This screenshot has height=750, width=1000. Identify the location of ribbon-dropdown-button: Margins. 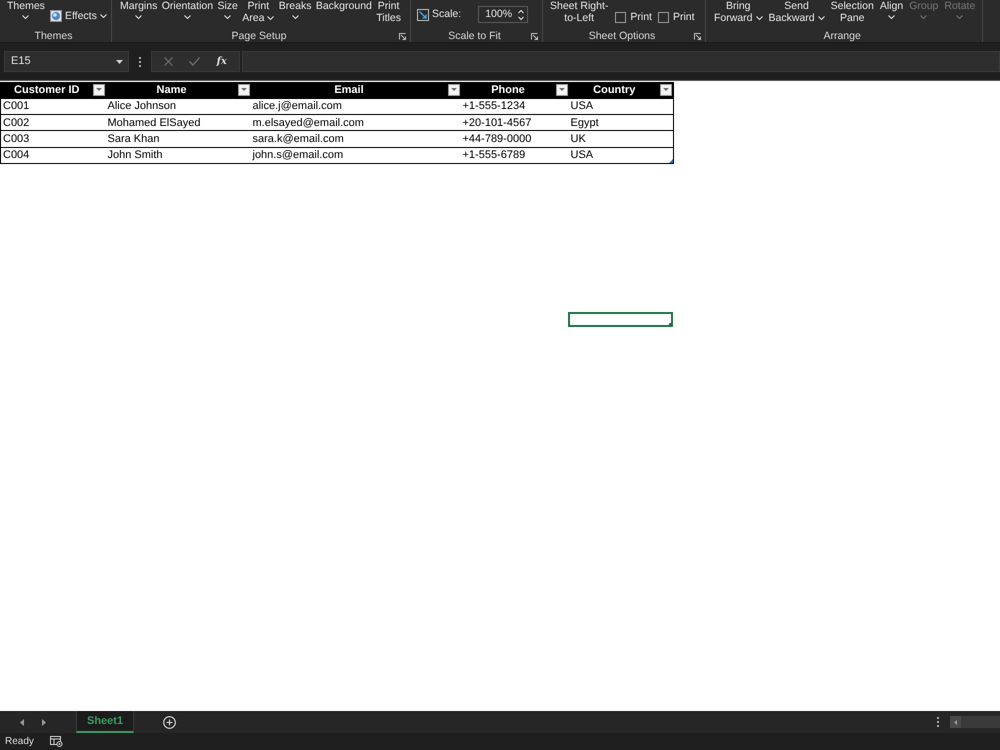
(138, 9).